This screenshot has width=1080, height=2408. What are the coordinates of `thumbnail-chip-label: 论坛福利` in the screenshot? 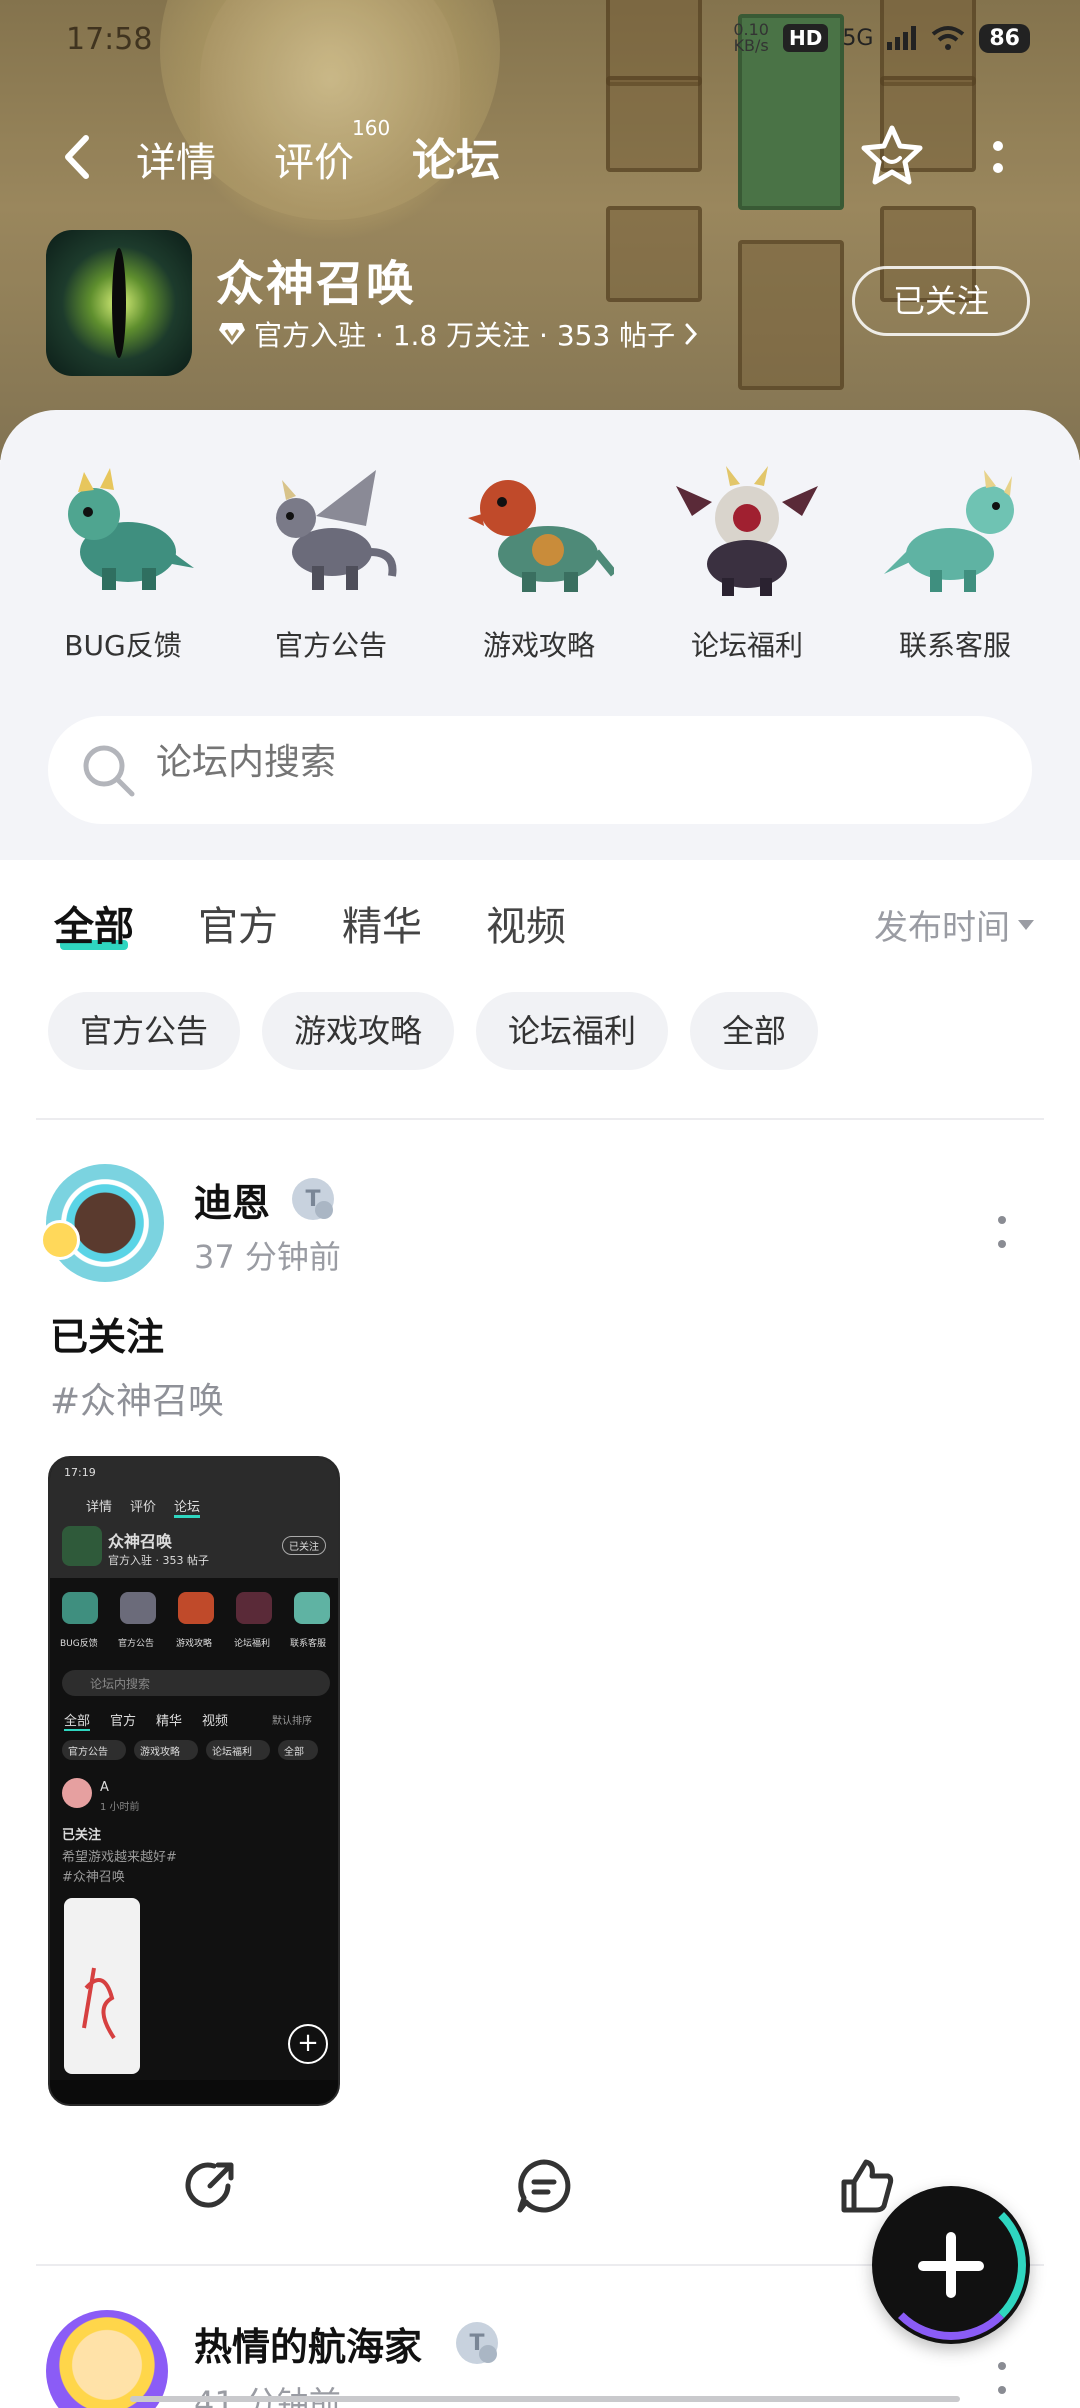 It's located at (232, 1752).